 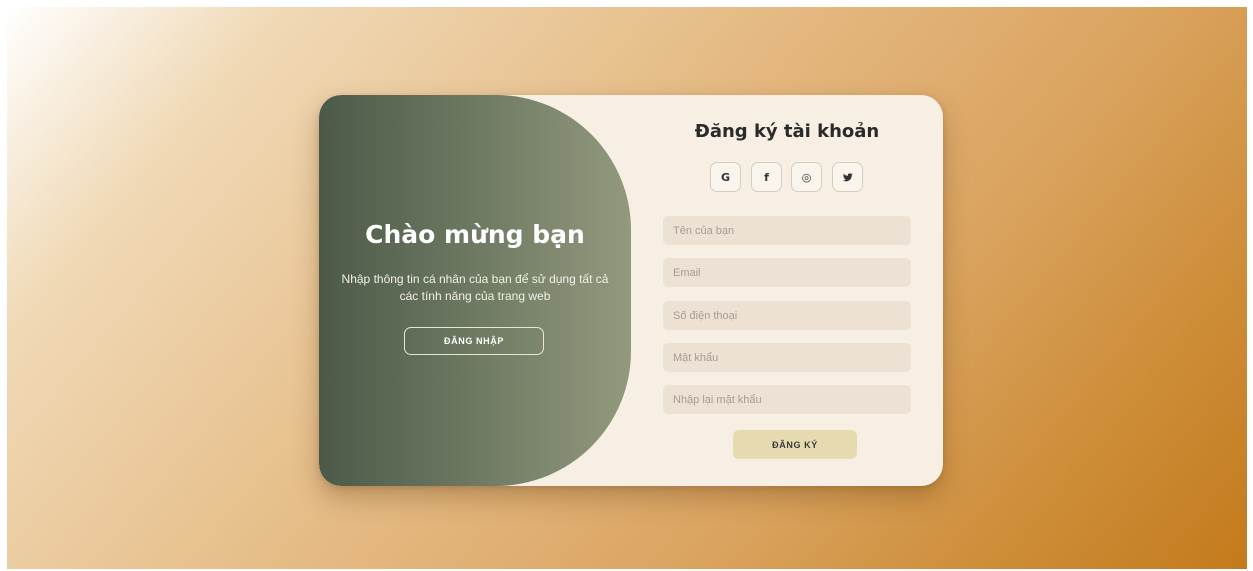 I want to click on twitter-icon, so click(x=847, y=176).